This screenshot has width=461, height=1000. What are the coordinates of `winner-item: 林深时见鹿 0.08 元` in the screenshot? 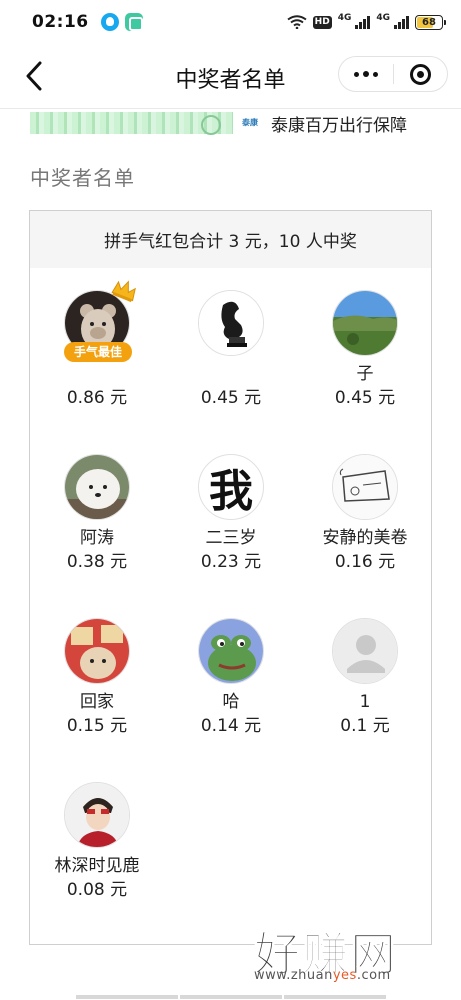 It's located at (97, 842).